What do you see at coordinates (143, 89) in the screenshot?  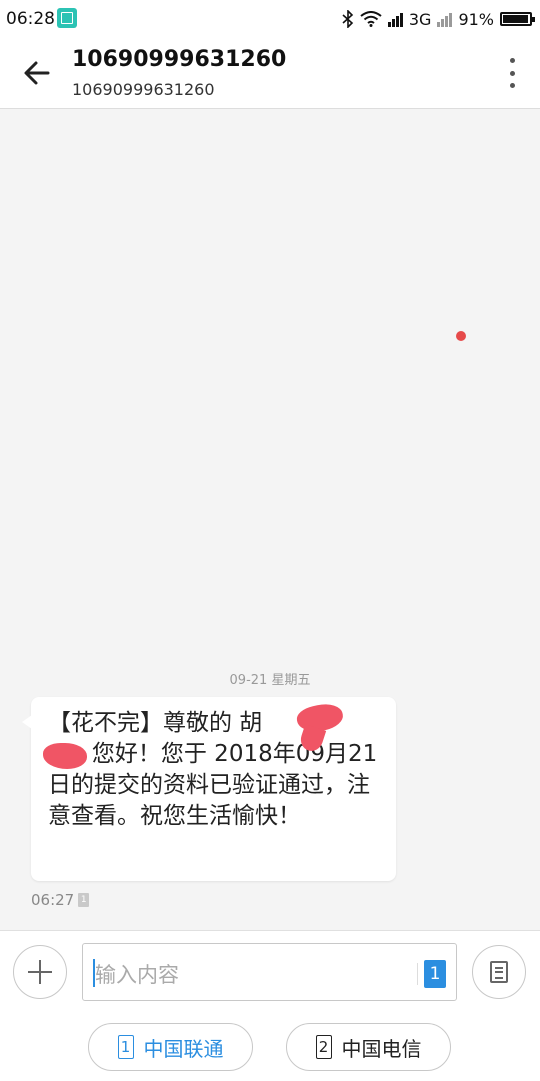 I see `contact-number: 10690999631260` at bounding box center [143, 89].